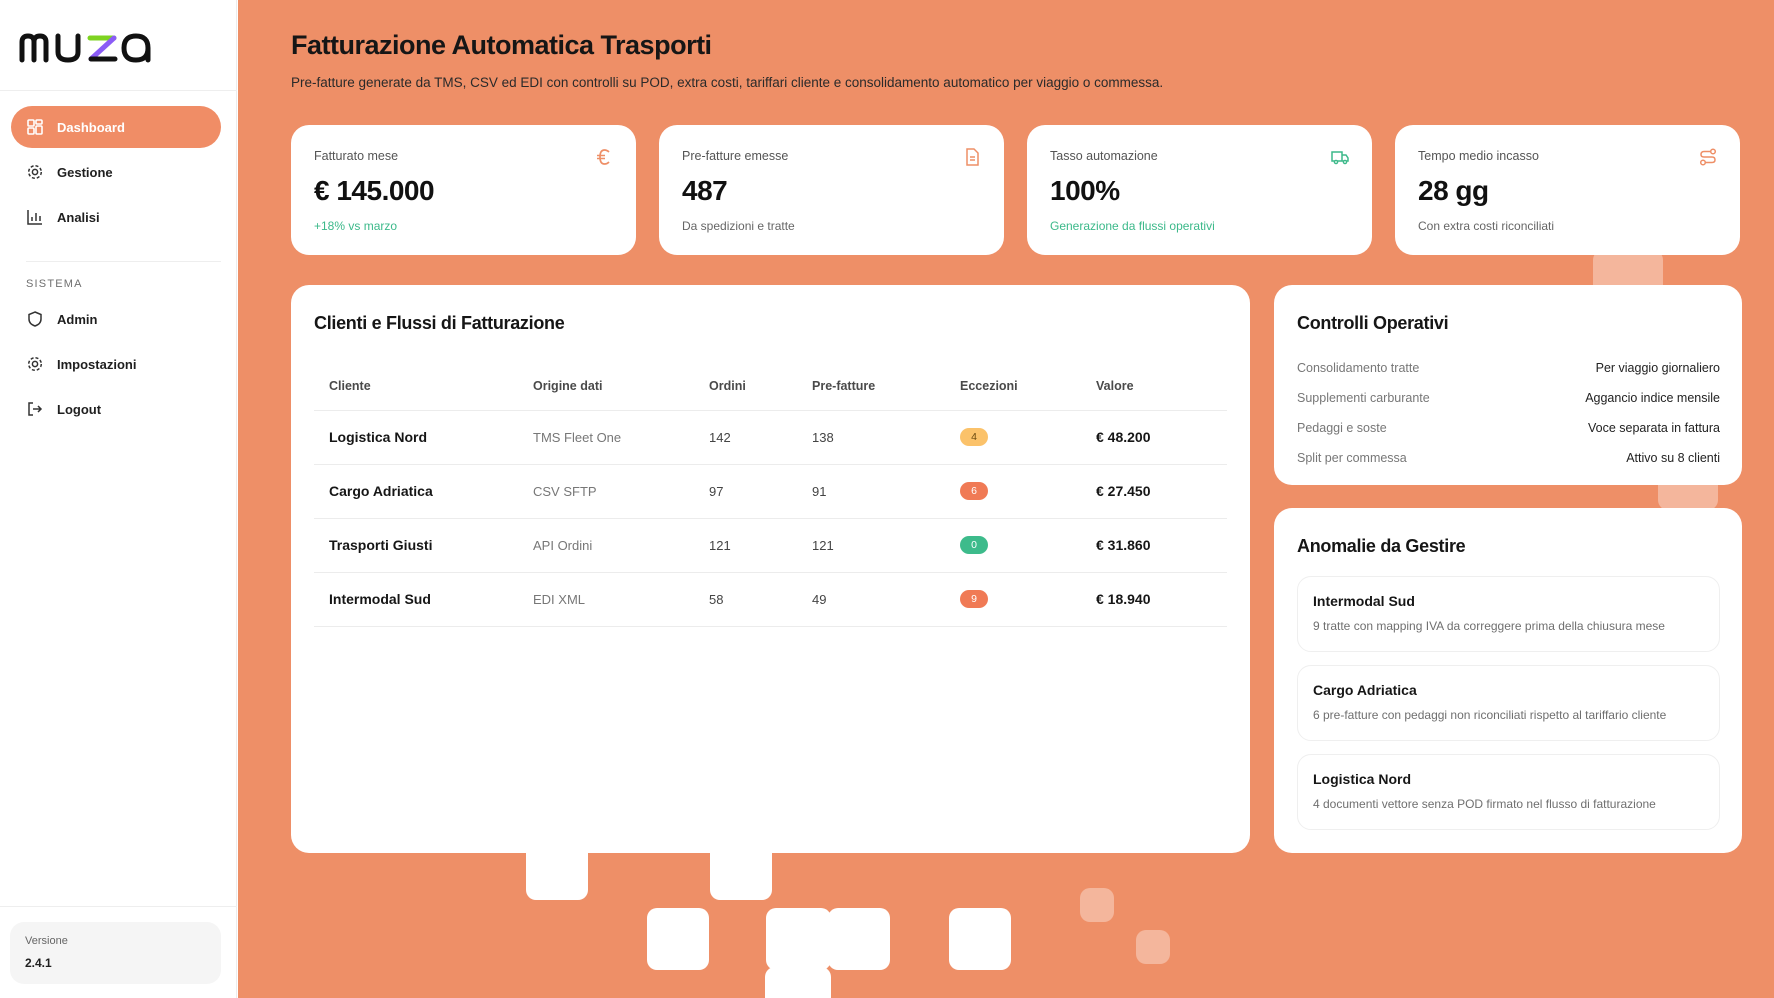 The height and width of the screenshot is (998, 1774). Describe the element at coordinates (1154, 599) in the screenshot. I see `cell-value: € 18.940` at that location.